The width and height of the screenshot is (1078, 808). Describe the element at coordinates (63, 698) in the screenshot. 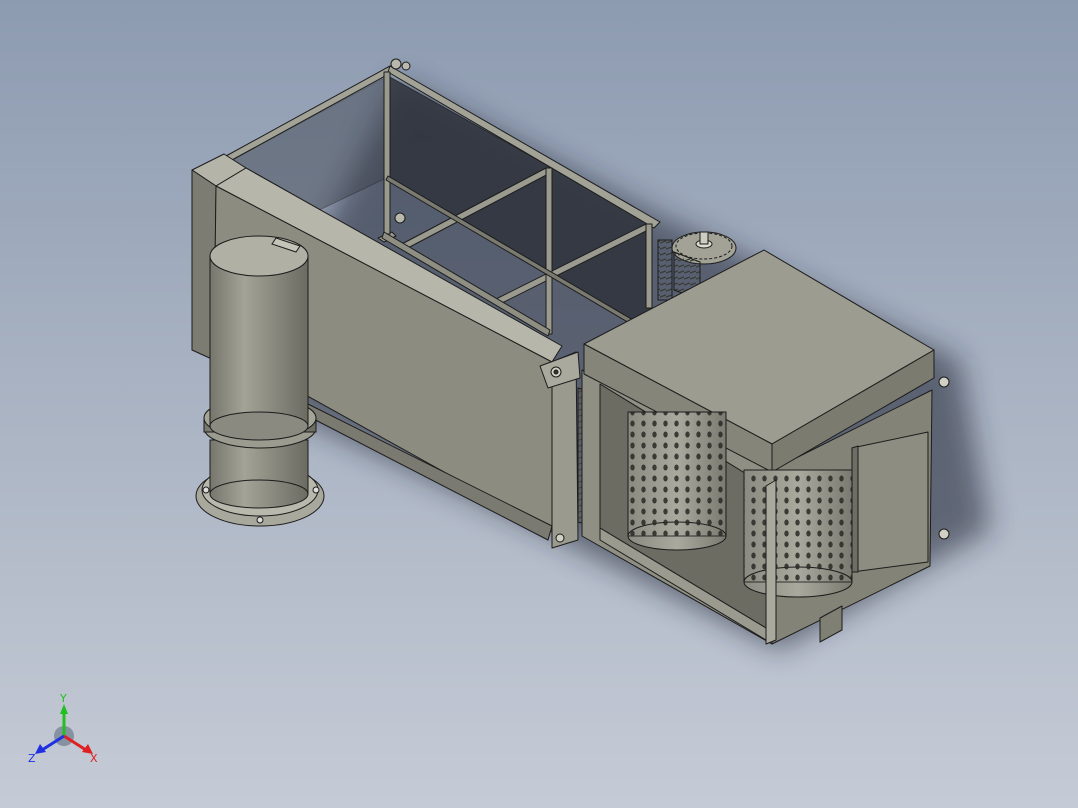

I see `y-axis-label: Y` at that location.